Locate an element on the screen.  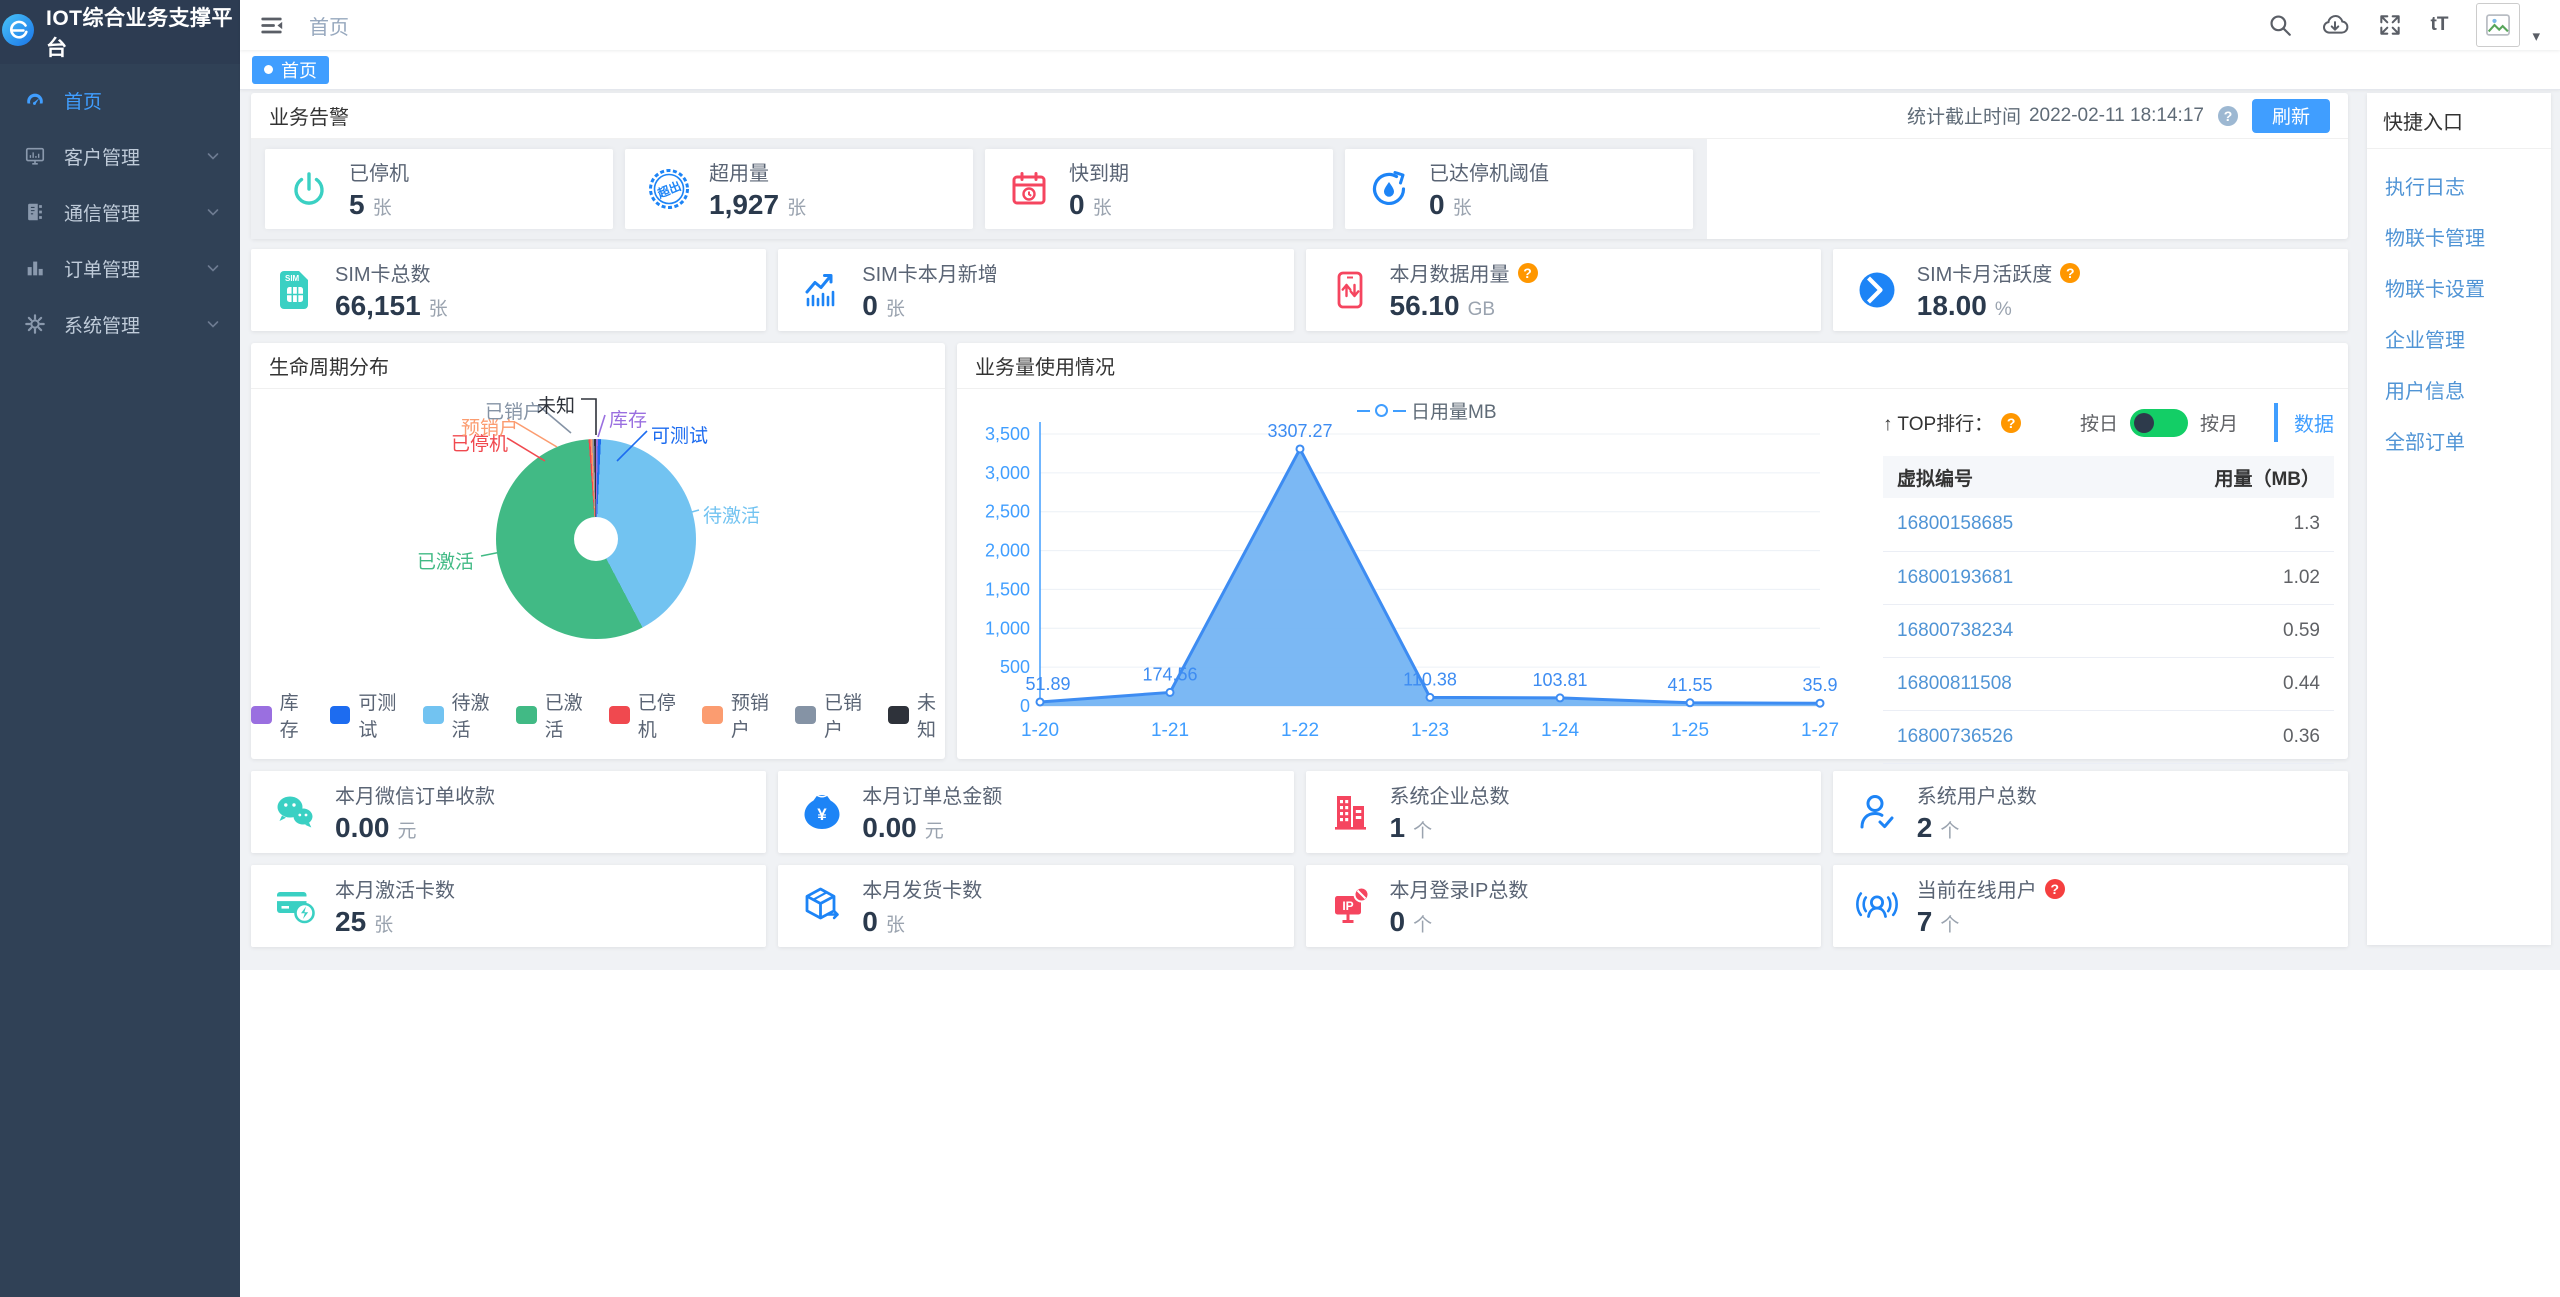
pie-legend-item: 预销户 is located at coordinates (737, 715).